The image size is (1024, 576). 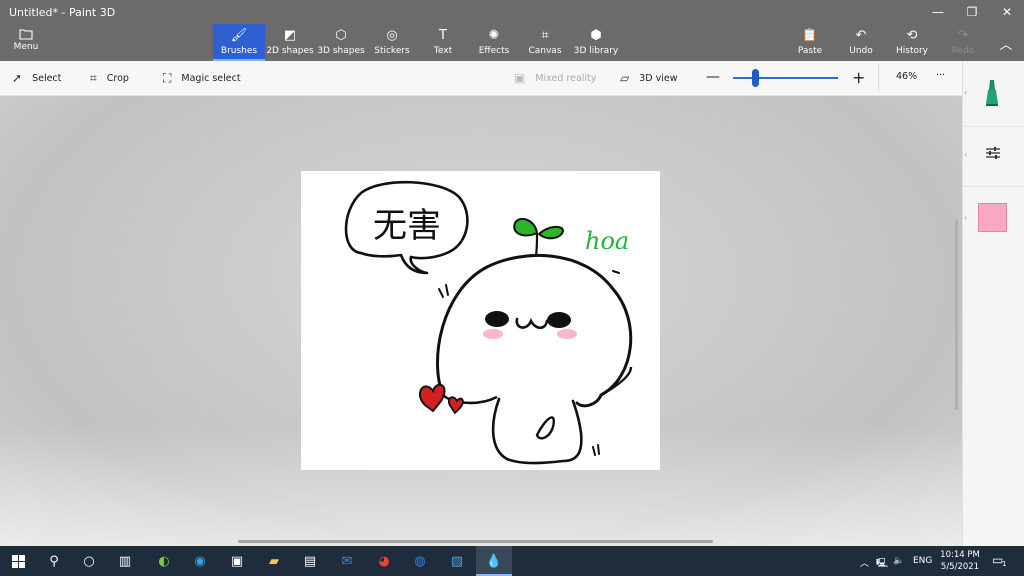 What do you see at coordinates (26, 47) in the screenshot?
I see `menu-label: Menu` at bounding box center [26, 47].